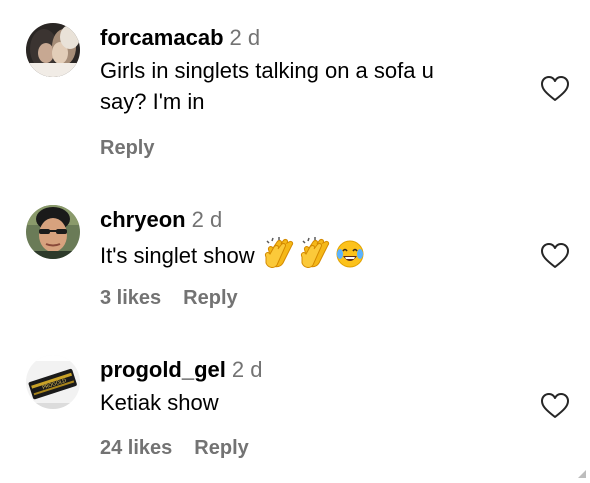 Image resolution: width=590 pixels, height=483 pixels. I want to click on couple-photo-avatar-icon, so click(53, 50).